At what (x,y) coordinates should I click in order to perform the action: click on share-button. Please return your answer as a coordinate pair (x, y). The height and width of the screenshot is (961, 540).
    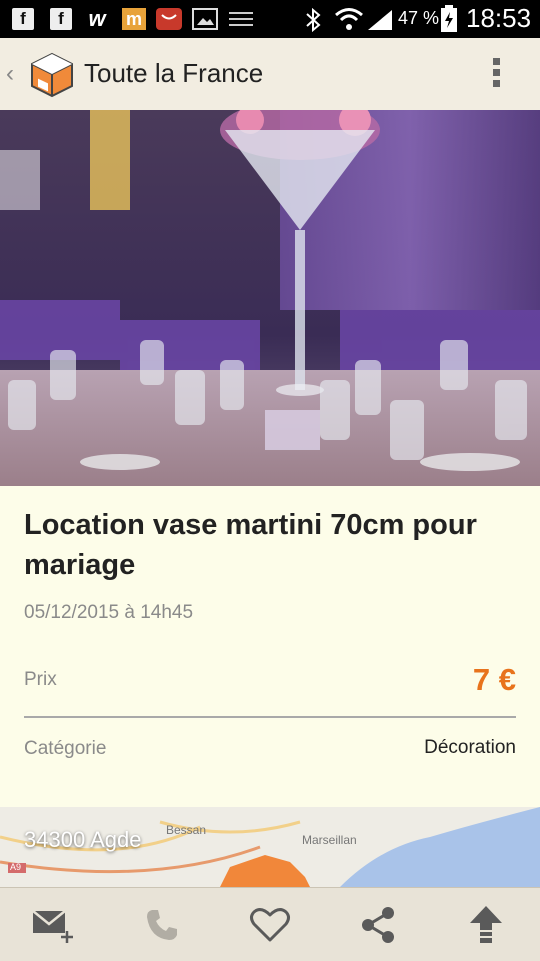
    Looking at the image, I should click on (378, 924).